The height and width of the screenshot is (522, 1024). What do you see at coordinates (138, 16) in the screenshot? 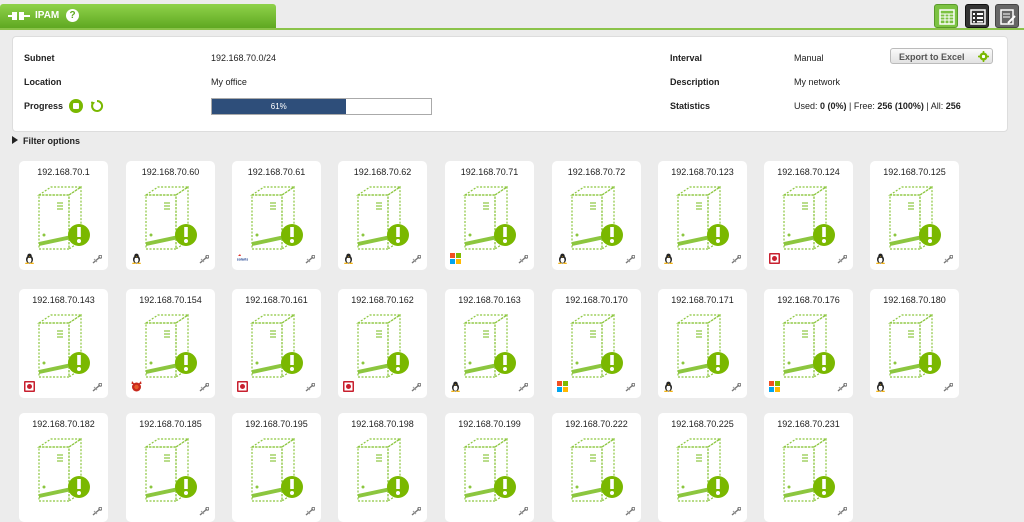
I see `ipam-tab: IPAM ?` at bounding box center [138, 16].